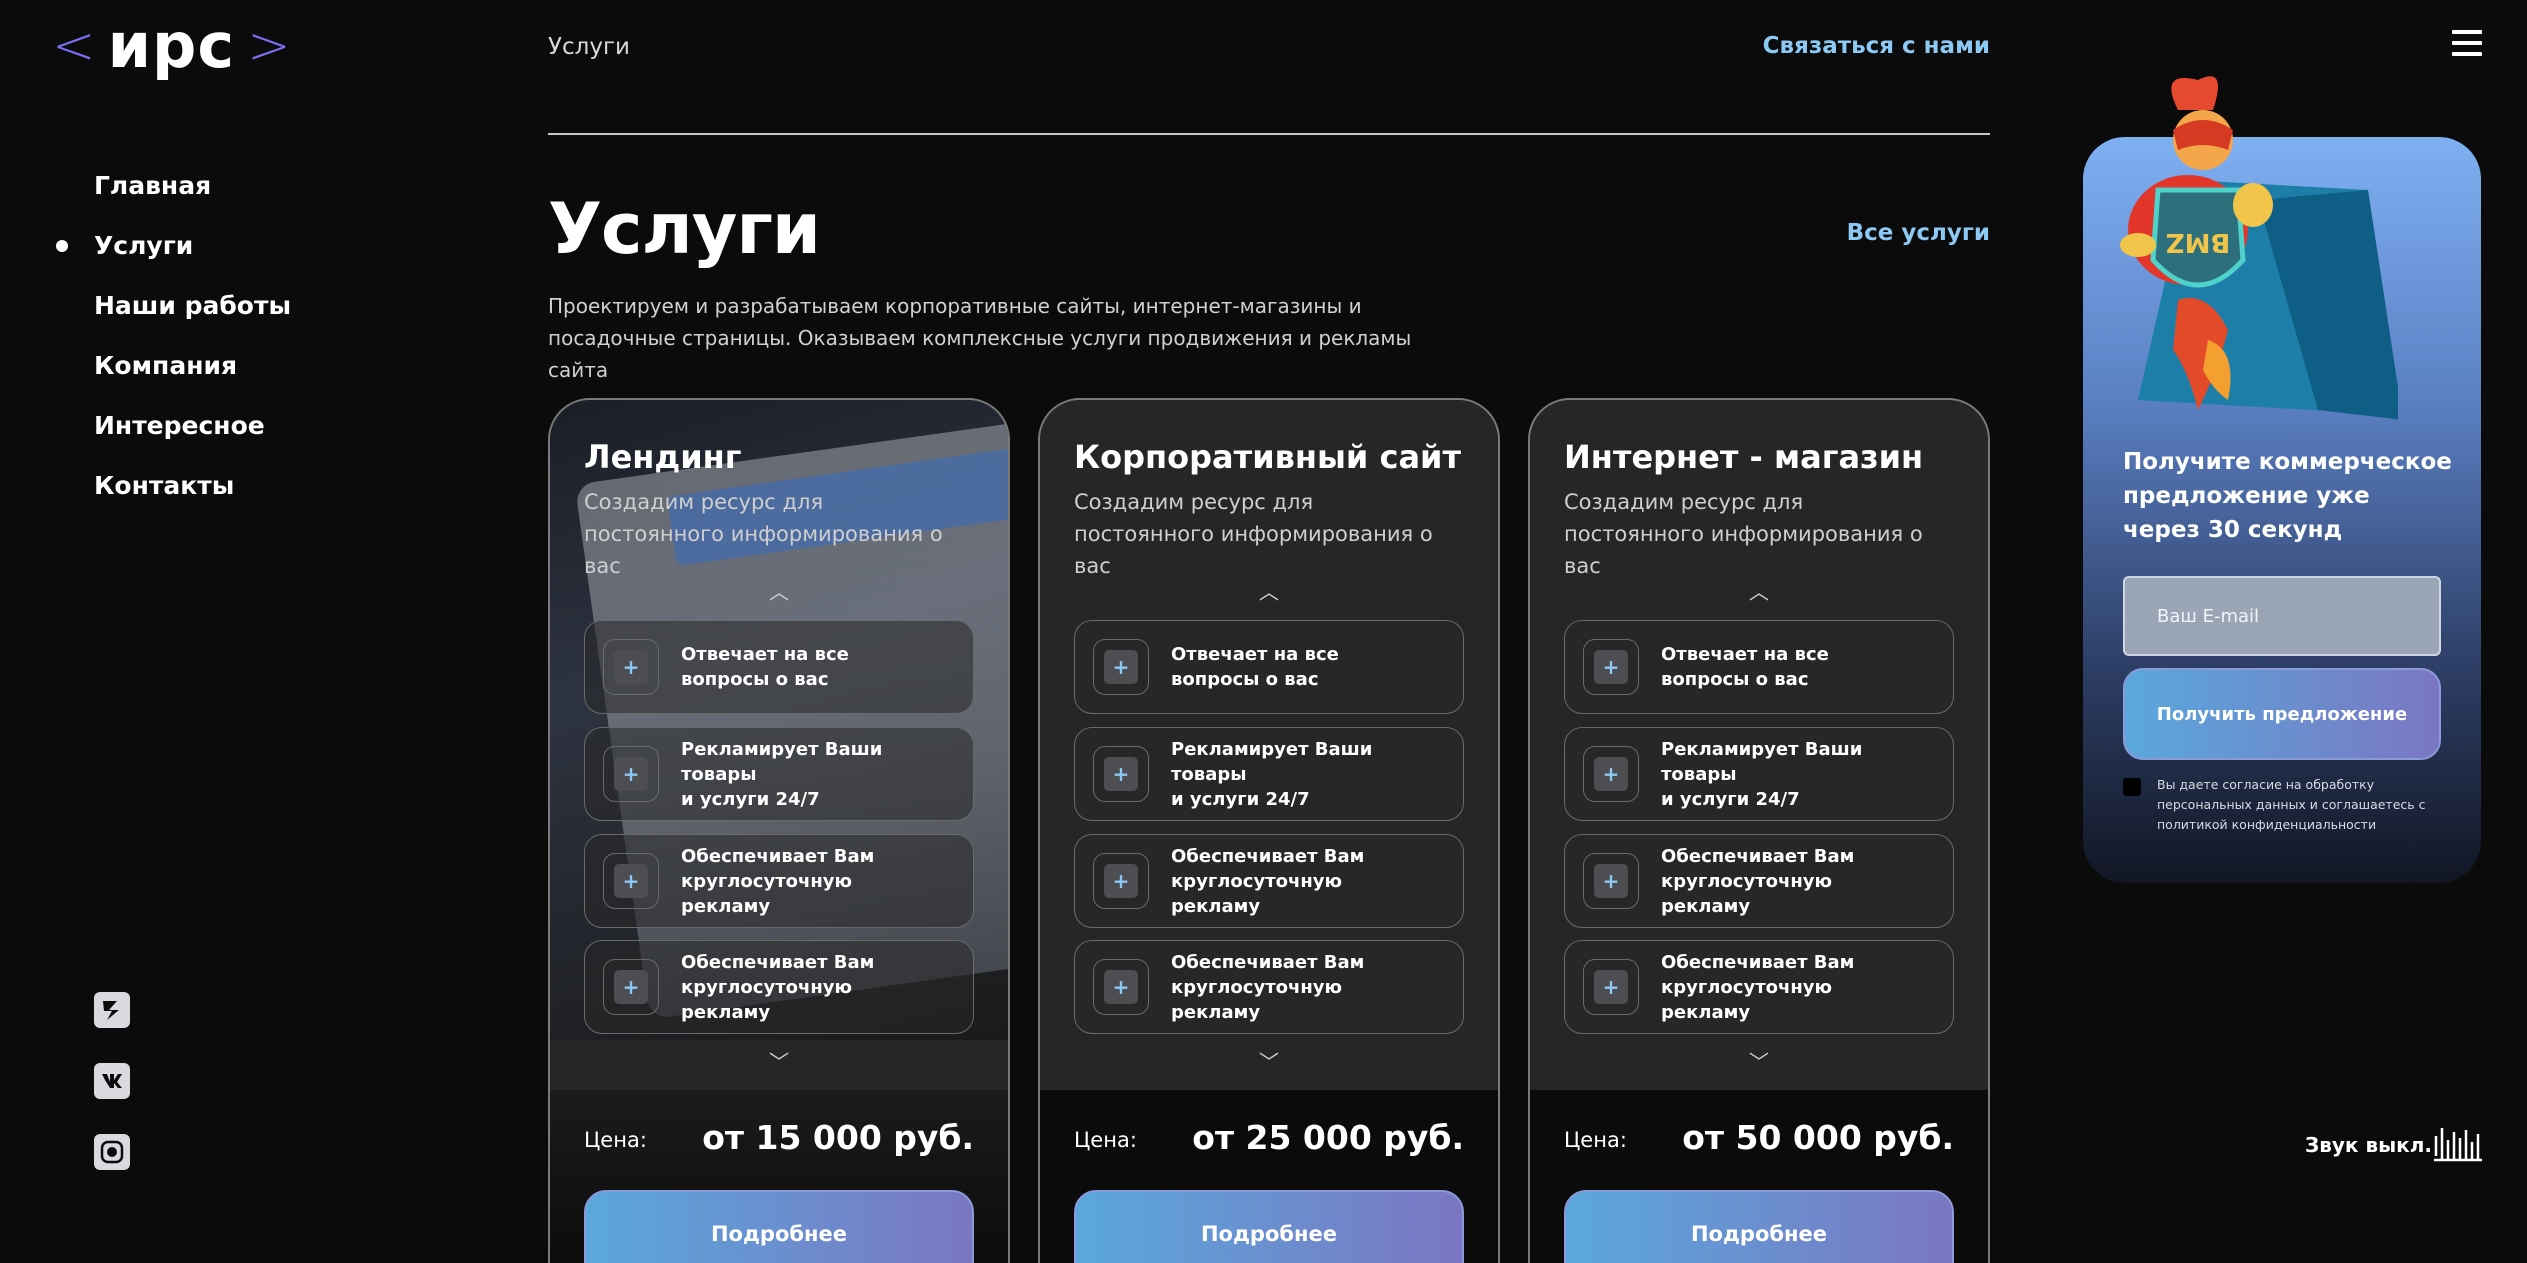 The image size is (2527, 1263). Describe the element at coordinates (1818, 1137) in the screenshot. I see `price-value: от 50 000 руб.` at that location.